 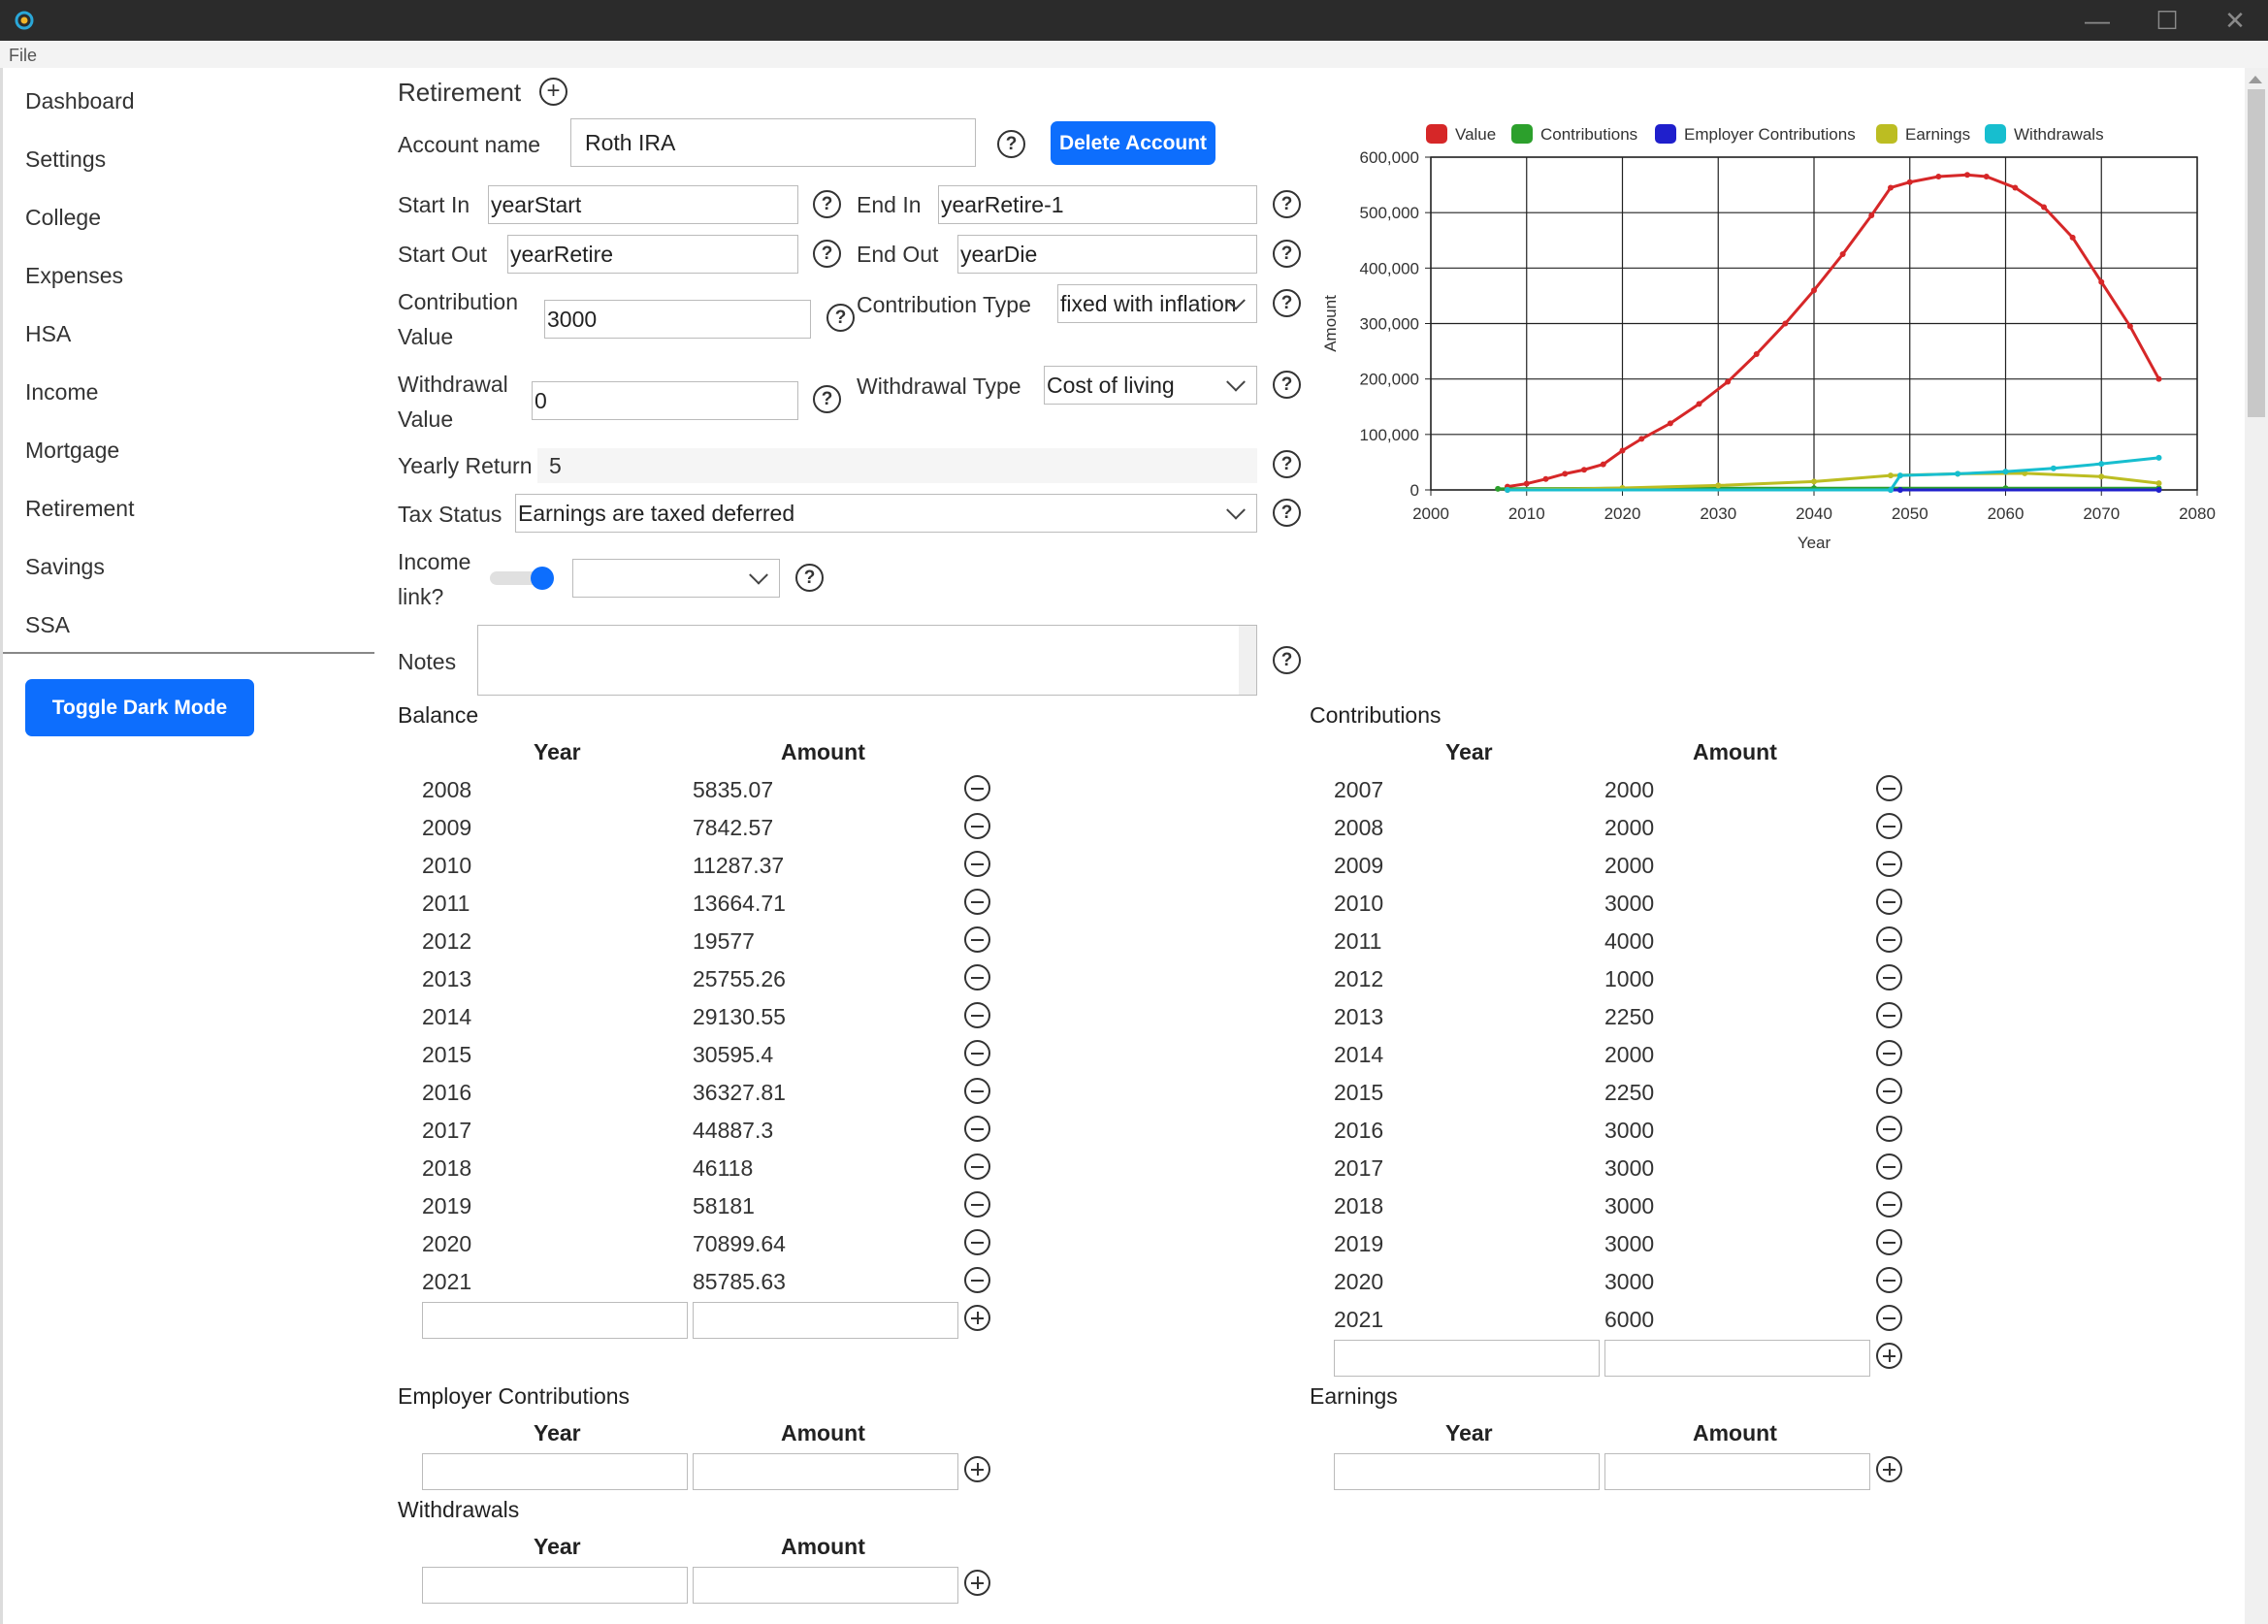 What do you see at coordinates (676, 578) in the screenshot?
I see `income-link-select` at bounding box center [676, 578].